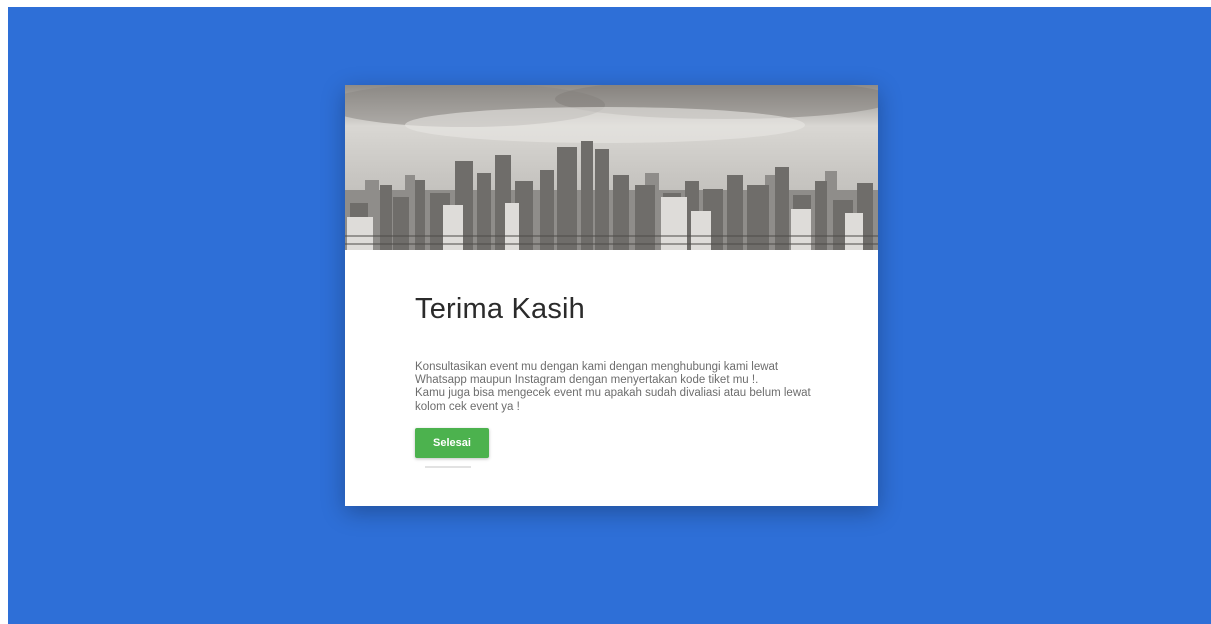  I want to click on page-title: Terima Kasih, so click(500, 309).